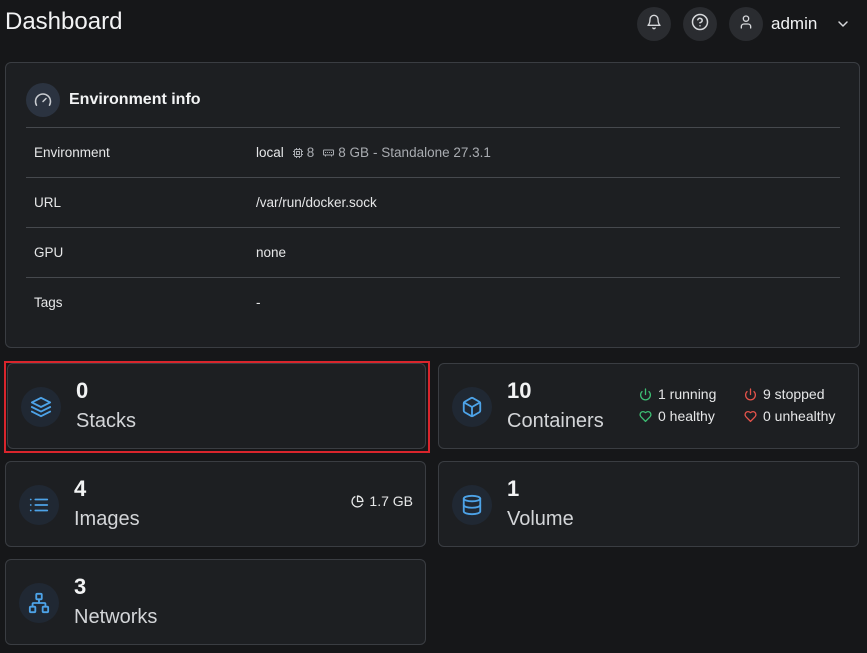 Image resolution: width=867 pixels, height=653 pixels. What do you see at coordinates (794, 394) in the screenshot?
I see `stopped-count: 9 stopped` at bounding box center [794, 394].